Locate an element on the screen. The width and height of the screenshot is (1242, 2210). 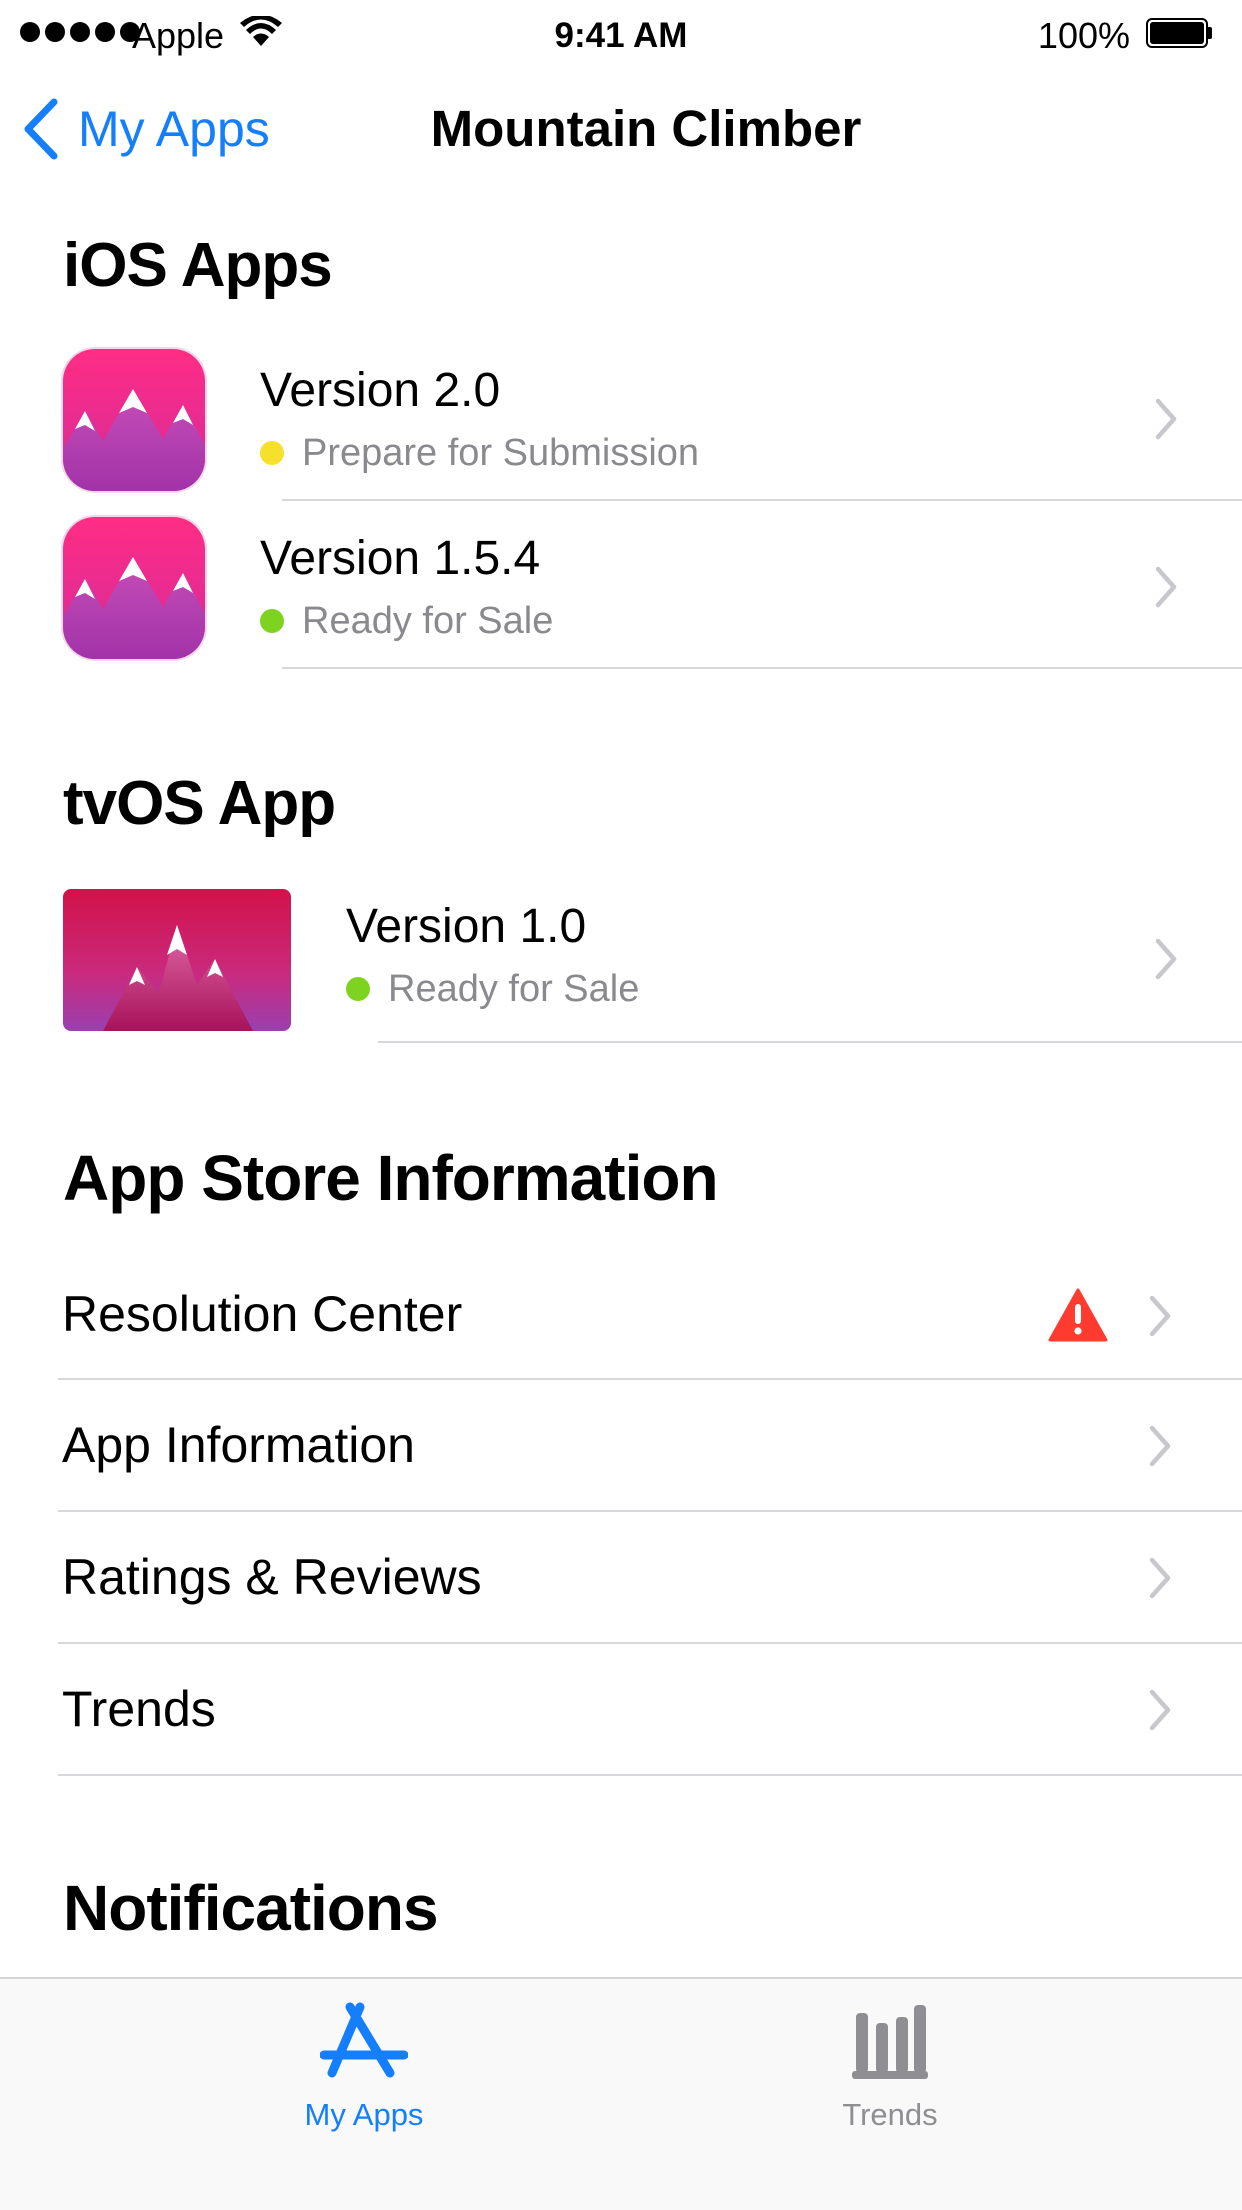
section-heading-notifications: Notifications is located at coordinates (251, 1908).